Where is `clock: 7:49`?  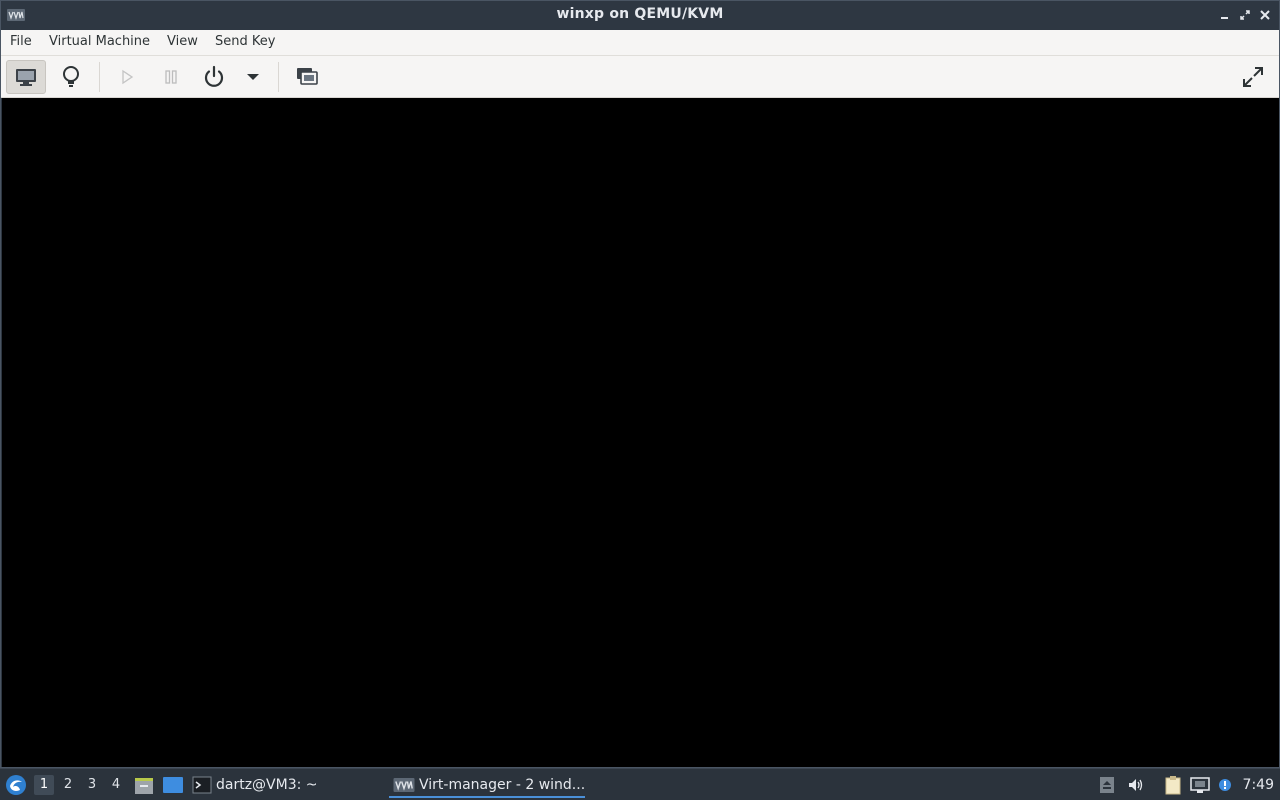
clock: 7:49 is located at coordinates (1258, 785).